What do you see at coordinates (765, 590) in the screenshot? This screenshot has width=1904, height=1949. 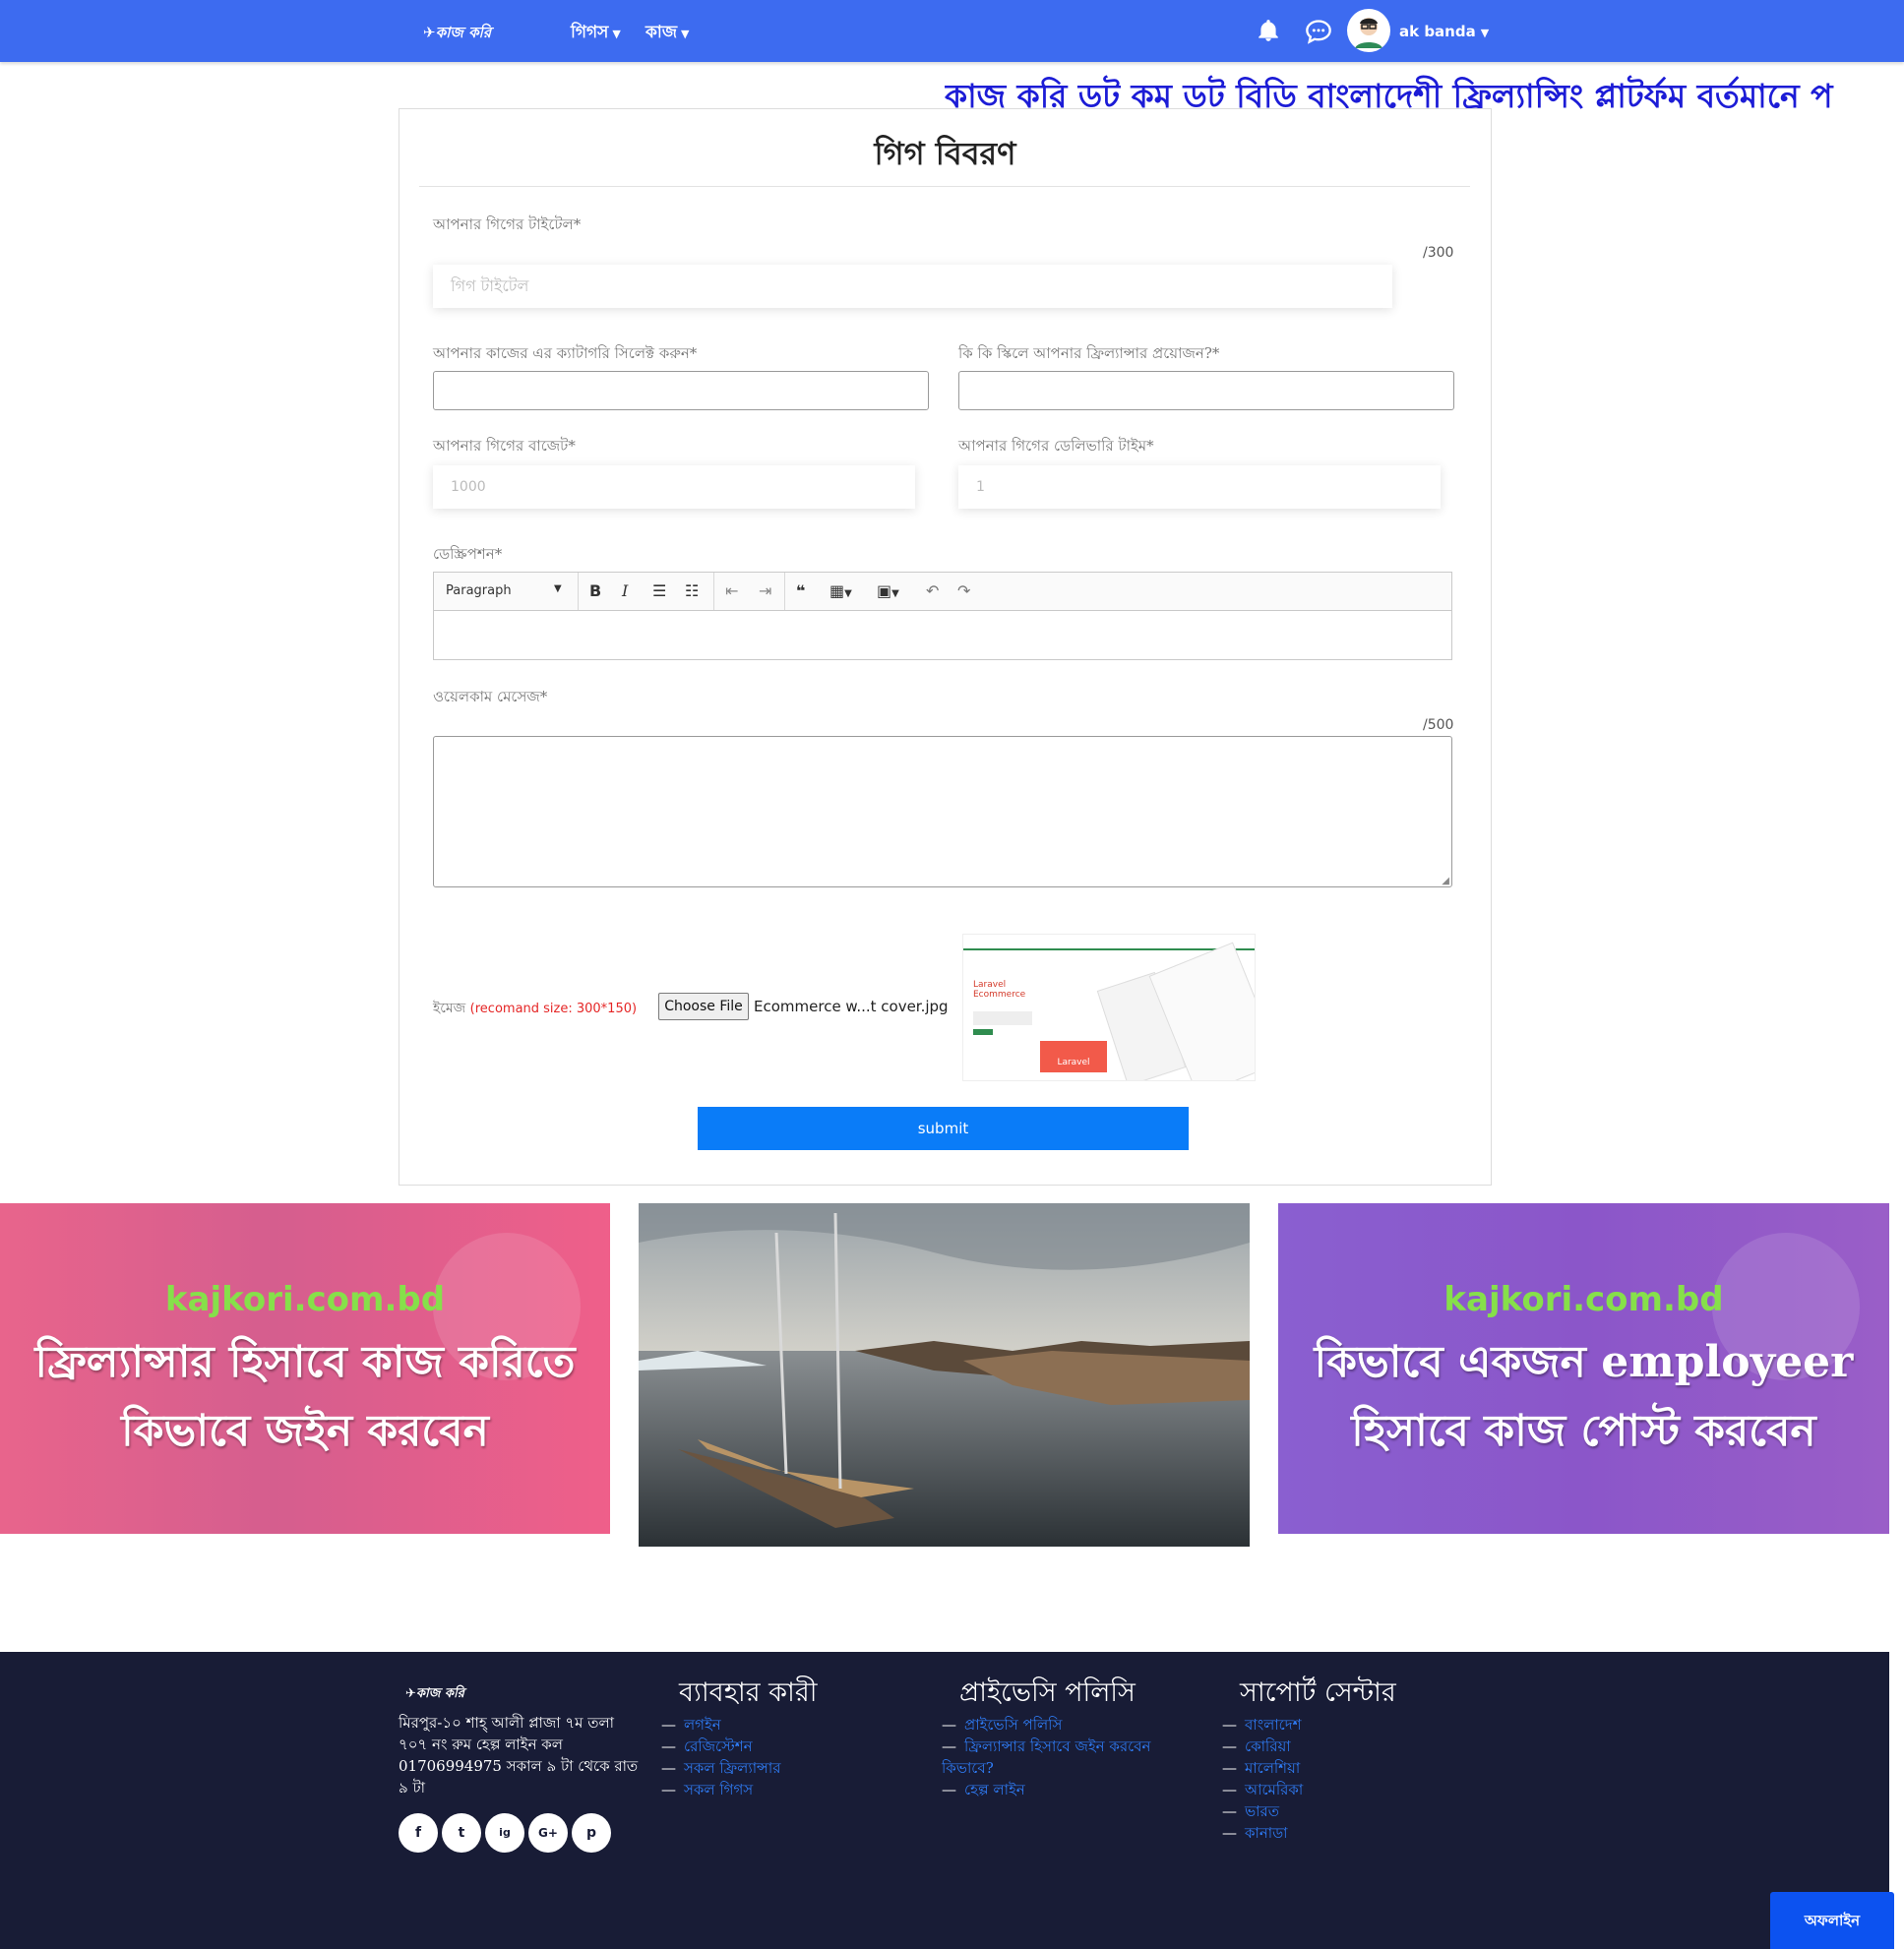 I see `indent-icon: ⇥` at bounding box center [765, 590].